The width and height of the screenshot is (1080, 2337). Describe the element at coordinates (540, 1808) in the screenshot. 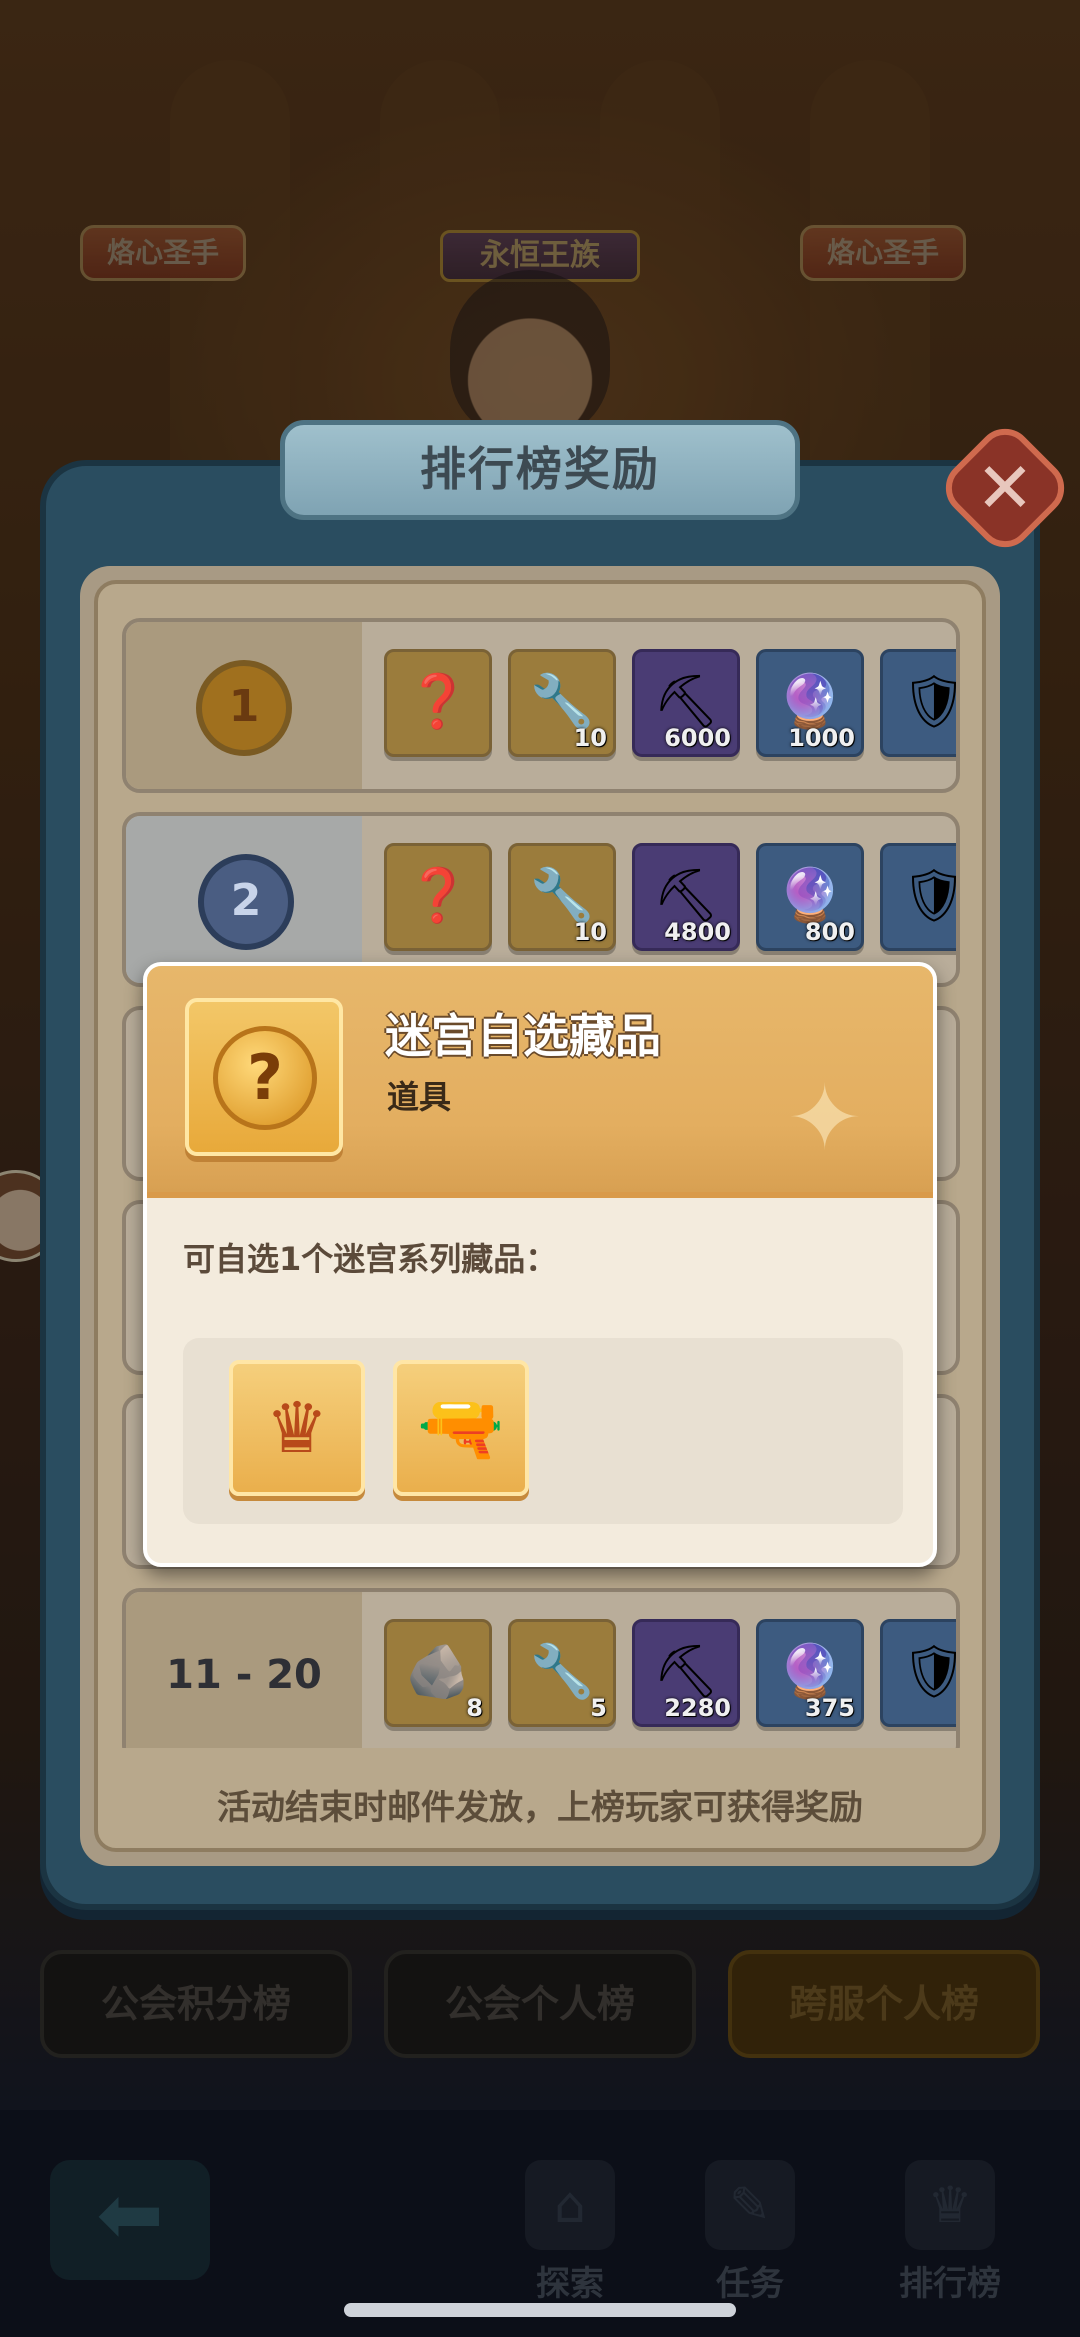

I see `rewards-footnote: 活动结束时邮件发放，上榜玩家可获得奖励` at that location.